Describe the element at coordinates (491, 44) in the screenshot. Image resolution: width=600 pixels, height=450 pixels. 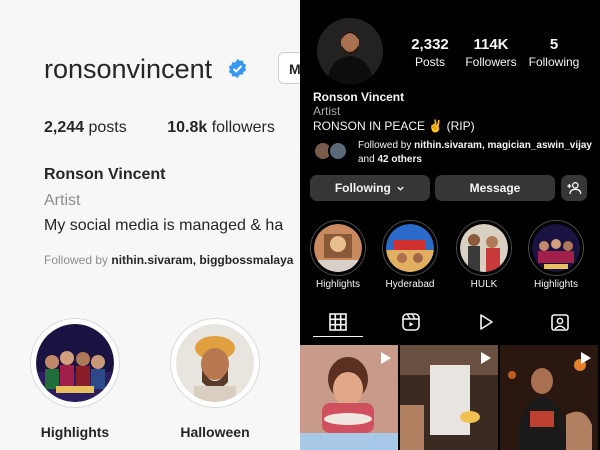
I see `followers-count: 114K` at that location.